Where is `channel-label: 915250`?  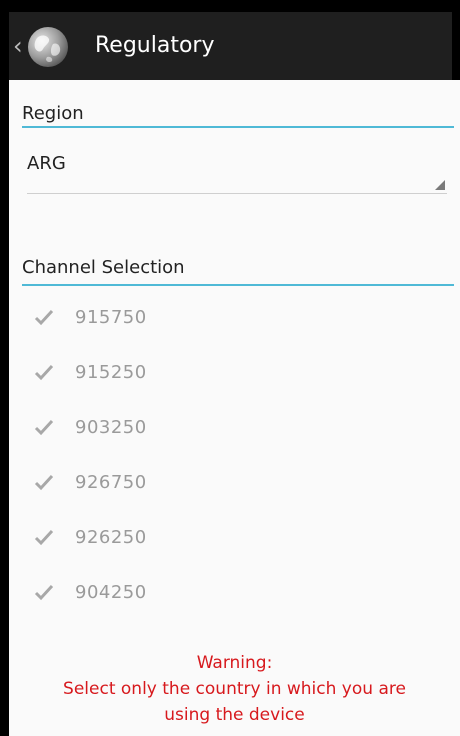 channel-label: 915250 is located at coordinates (111, 372).